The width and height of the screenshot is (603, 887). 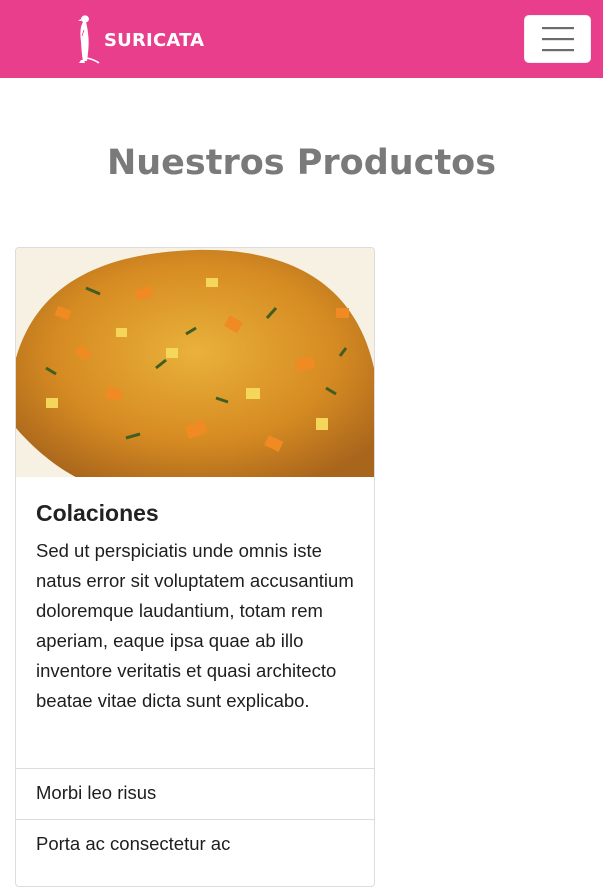 I want to click on meerkat-logo-icon, so click(x=88, y=39).